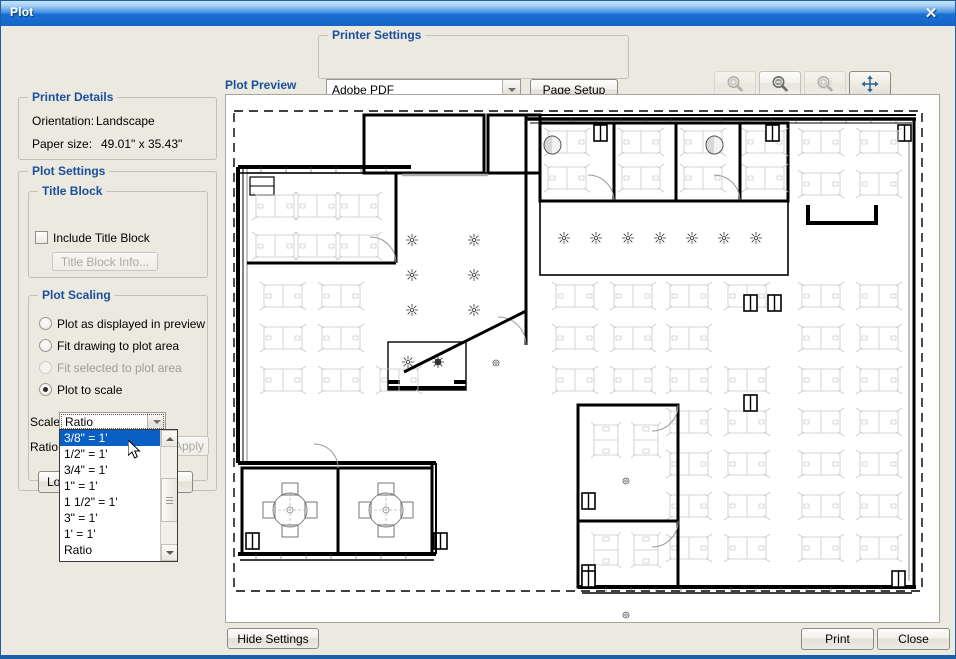 The height and width of the screenshot is (659, 956). I want to click on close-button: Close, so click(913, 639).